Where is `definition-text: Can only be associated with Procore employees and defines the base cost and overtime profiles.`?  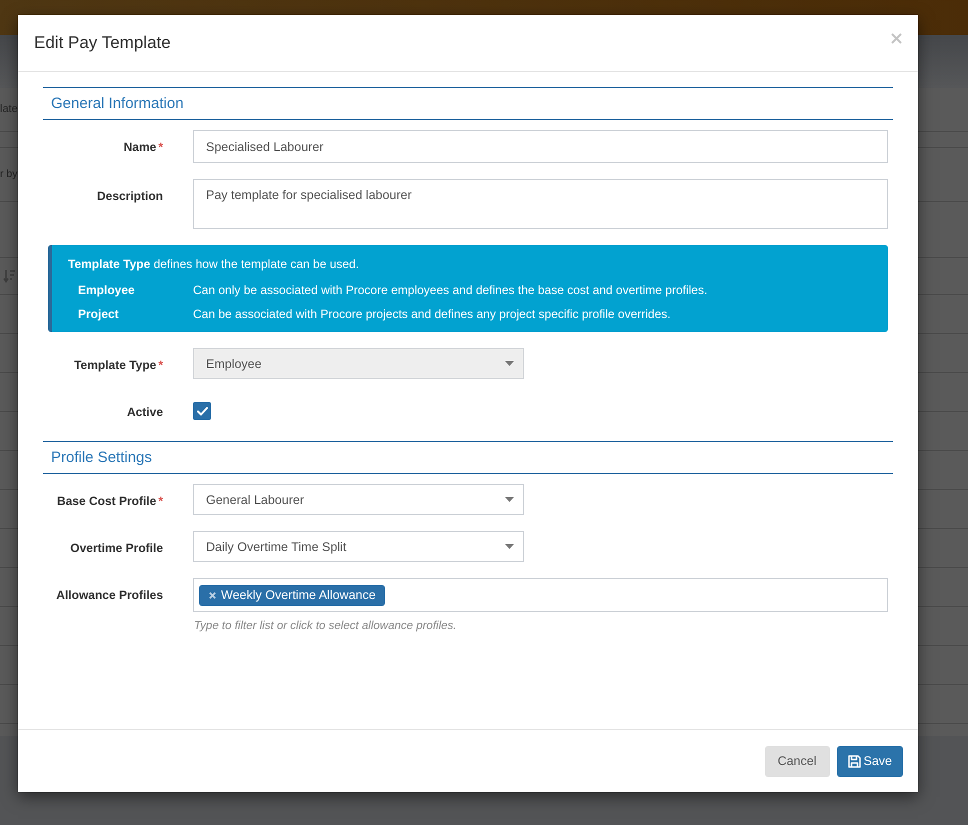 definition-text: Can only be associated with Procore employees and defines the base cost and overtime profiles. is located at coordinates (450, 290).